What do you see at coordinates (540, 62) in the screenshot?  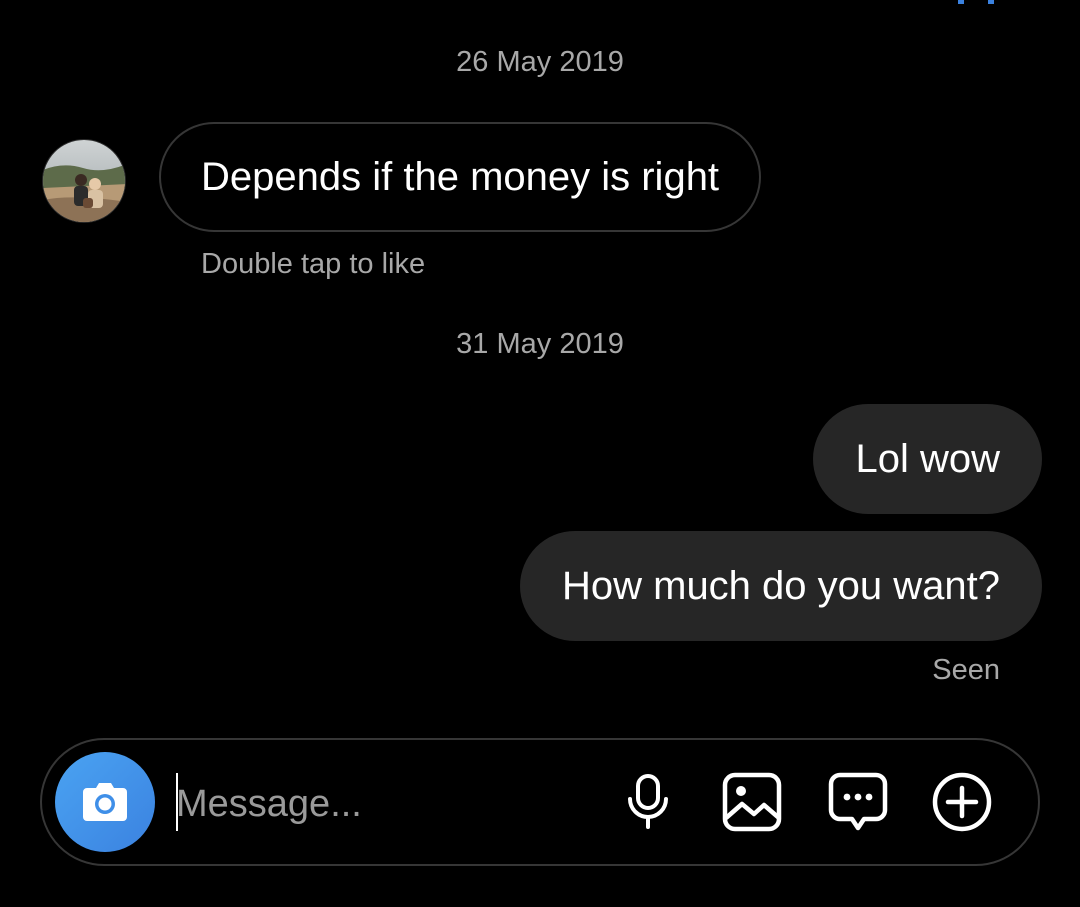 I see `date-divider: 26 May 2019` at bounding box center [540, 62].